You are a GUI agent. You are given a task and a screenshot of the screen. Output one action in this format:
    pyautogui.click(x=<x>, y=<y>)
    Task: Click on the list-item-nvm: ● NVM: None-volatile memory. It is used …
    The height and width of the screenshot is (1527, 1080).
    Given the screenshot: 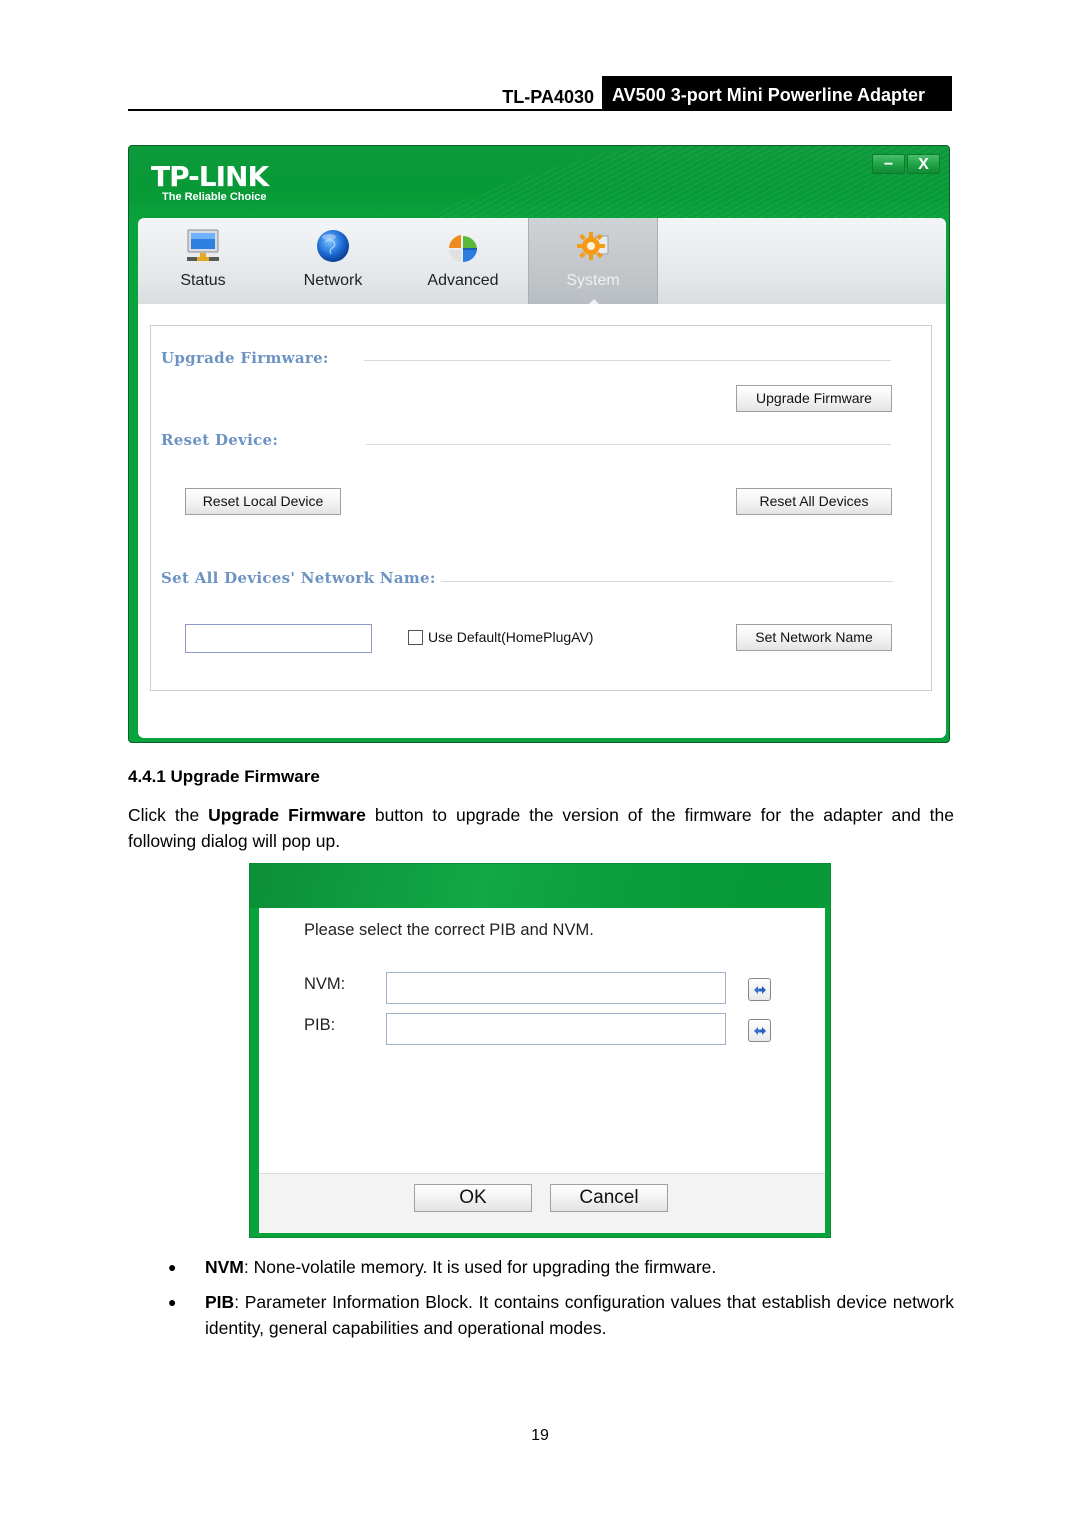 What is the action you would take?
    pyautogui.click(x=541, y=1267)
    